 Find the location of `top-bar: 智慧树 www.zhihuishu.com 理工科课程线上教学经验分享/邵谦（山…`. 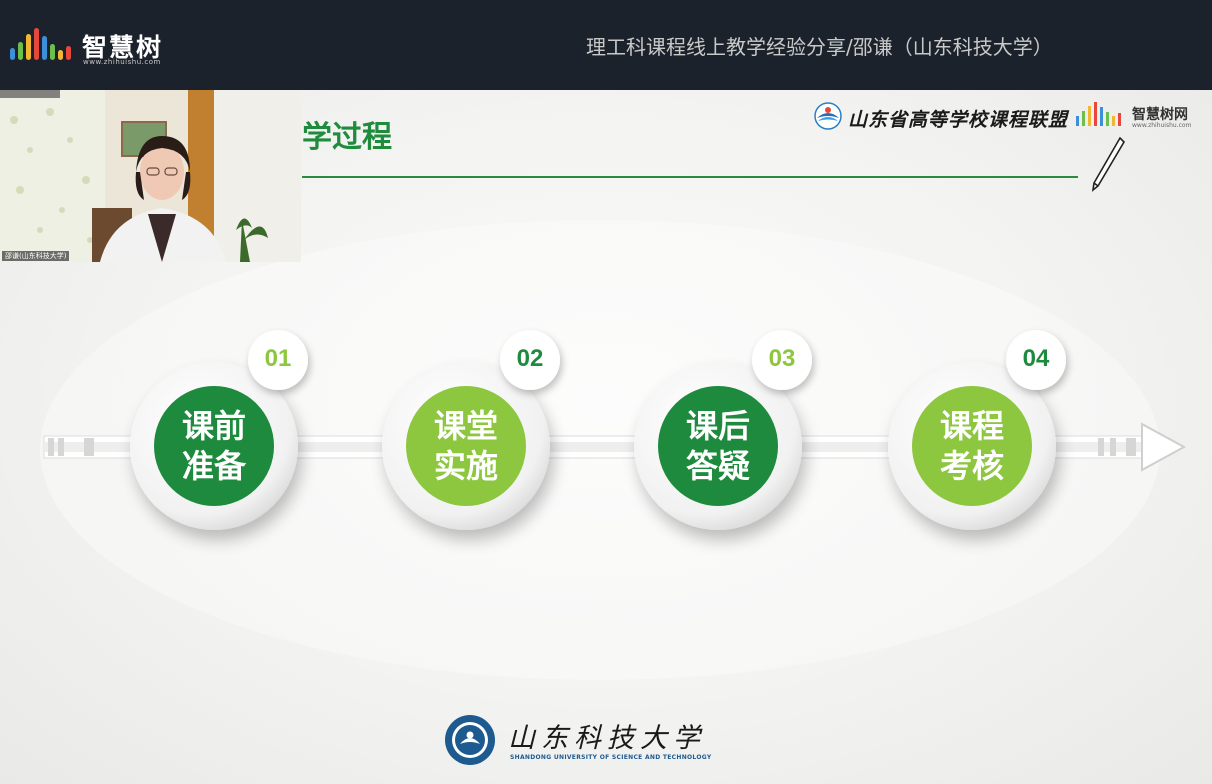

top-bar: 智慧树 www.zhihuishu.com 理工科课程线上教学经验分享/邵谦（山… is located at coordinates (606, 45).